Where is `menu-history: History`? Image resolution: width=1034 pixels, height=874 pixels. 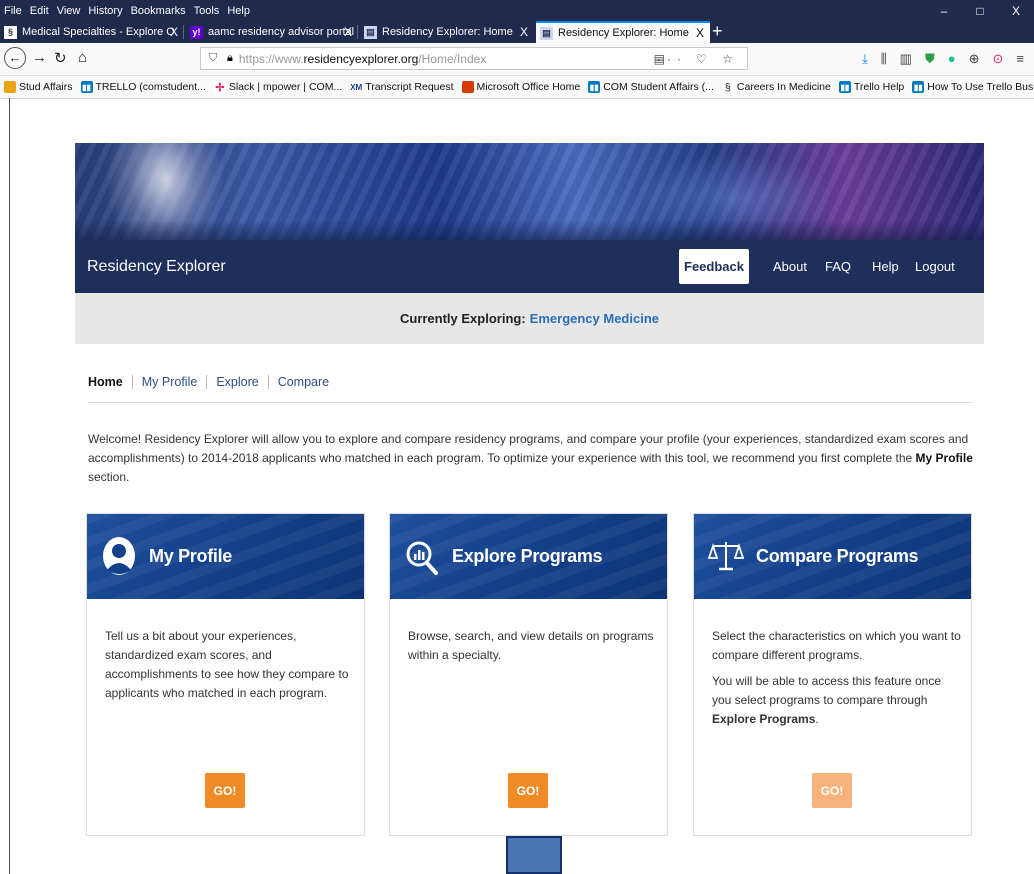 menu-history: History is located at coordinates (105, 11).